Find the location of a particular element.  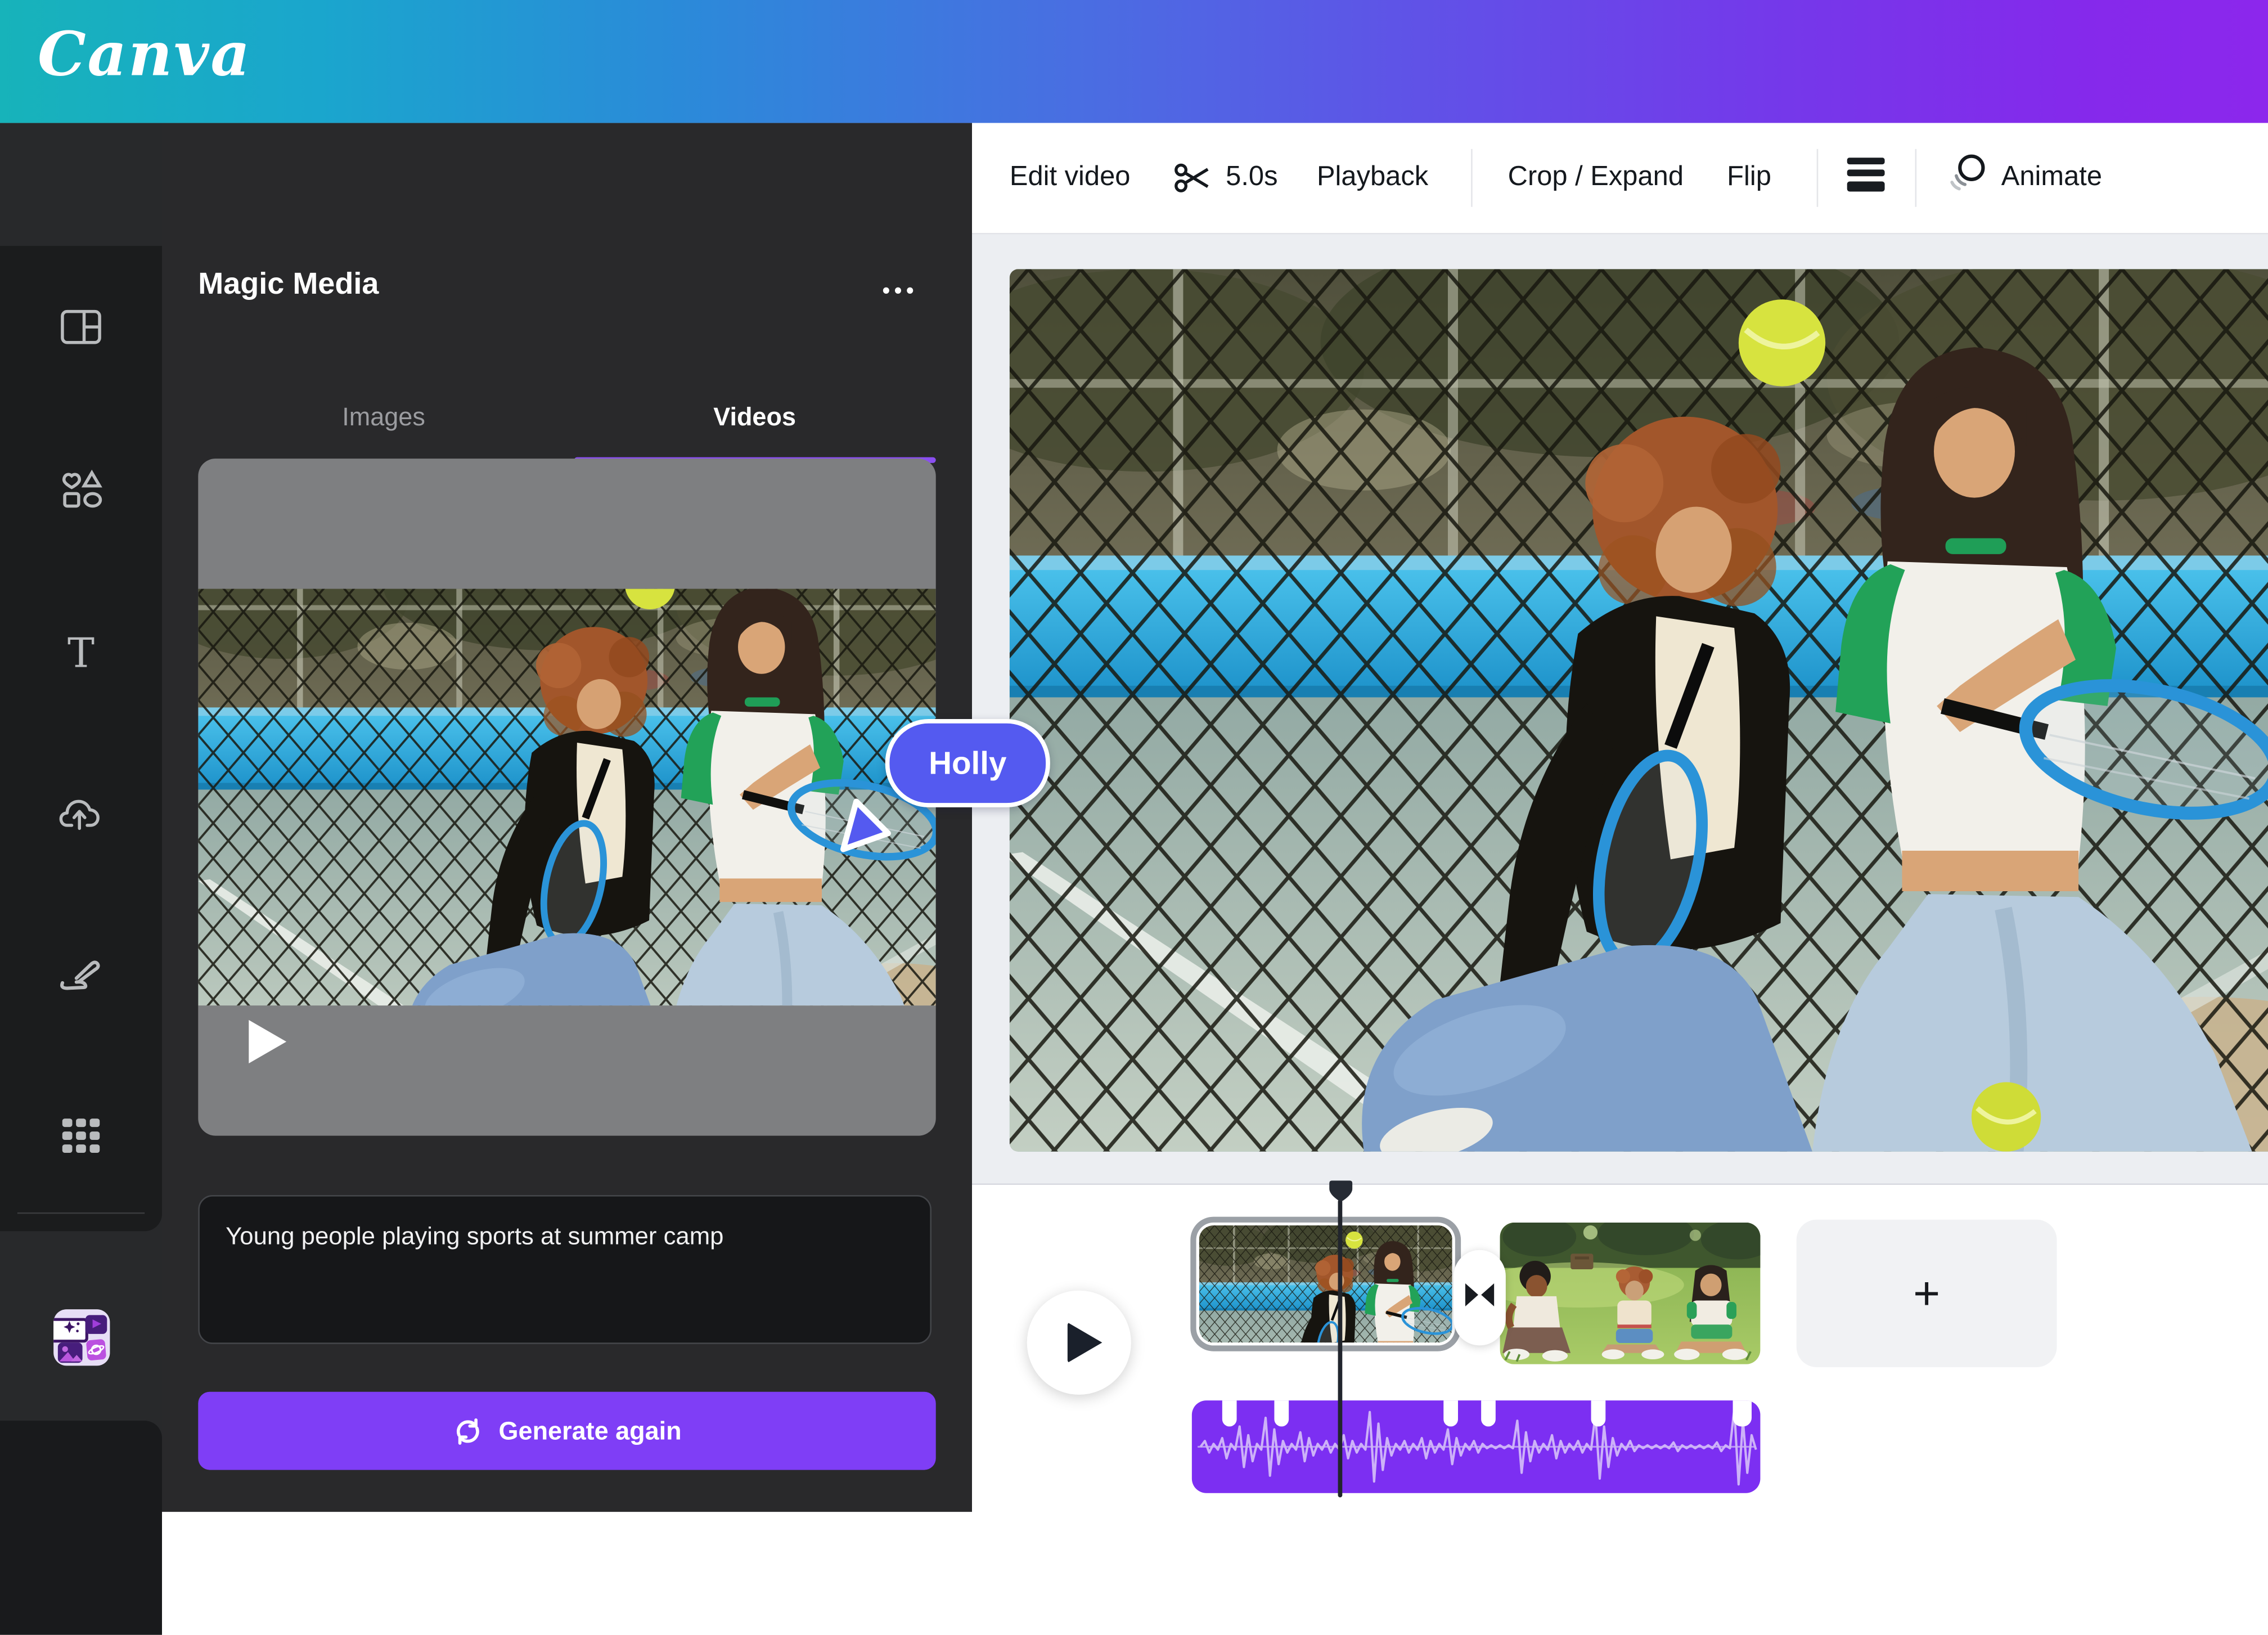

magic-media-planet-tile is located at coordinates (96, 1349).